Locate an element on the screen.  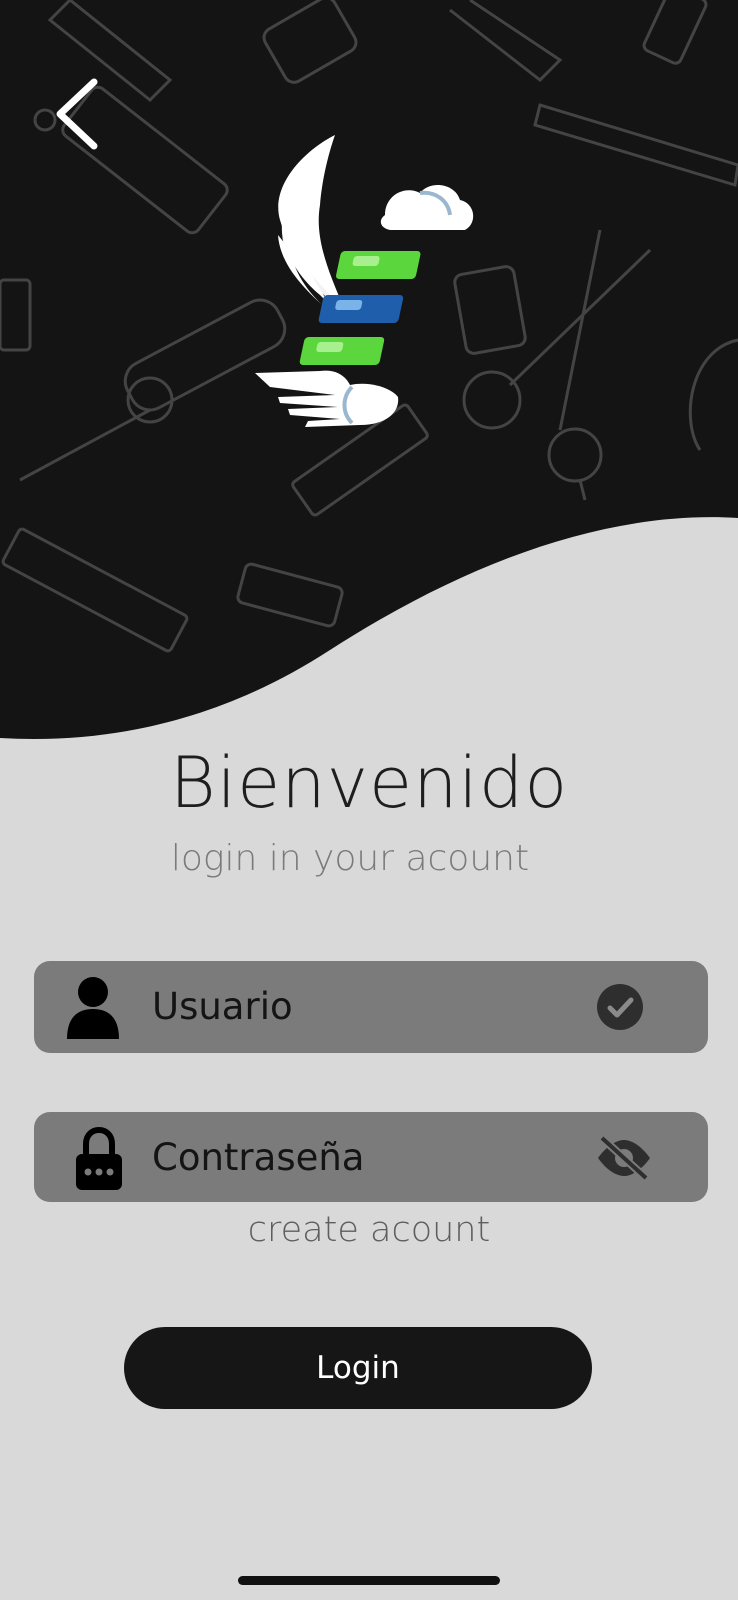
welcome-subtitle: login in your acount is located at coordinates (350, 858).